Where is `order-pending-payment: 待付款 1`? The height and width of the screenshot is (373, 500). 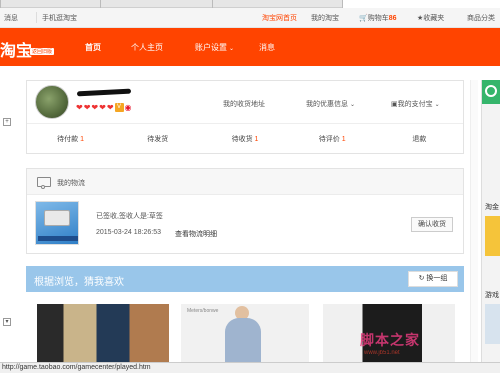
order-pending-payment: 待付款 1 is located at coordinates (70, 139).